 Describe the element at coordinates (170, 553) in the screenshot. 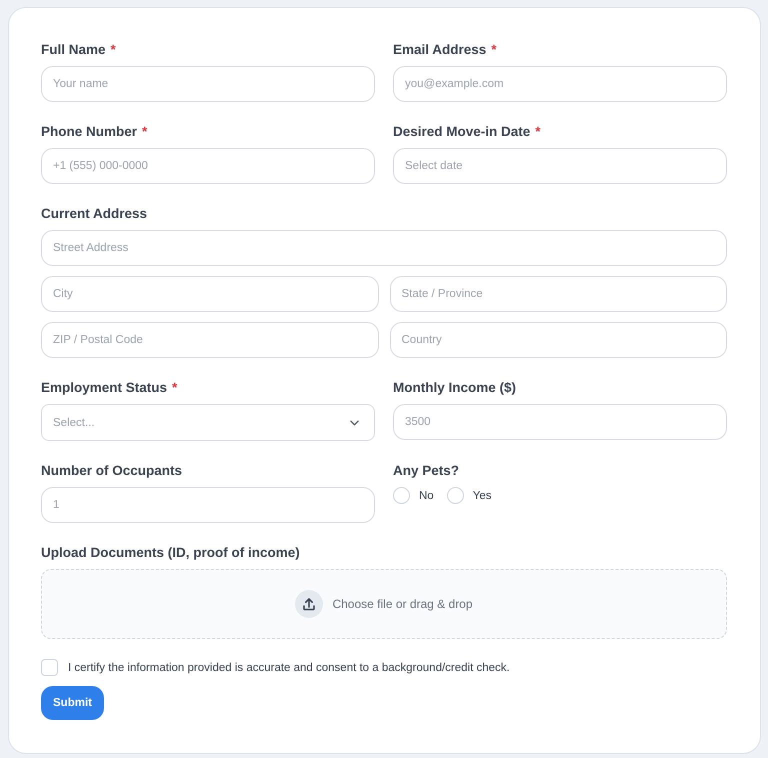

I see `field-label: Upload Documents (ID, proof of income)` at that location.